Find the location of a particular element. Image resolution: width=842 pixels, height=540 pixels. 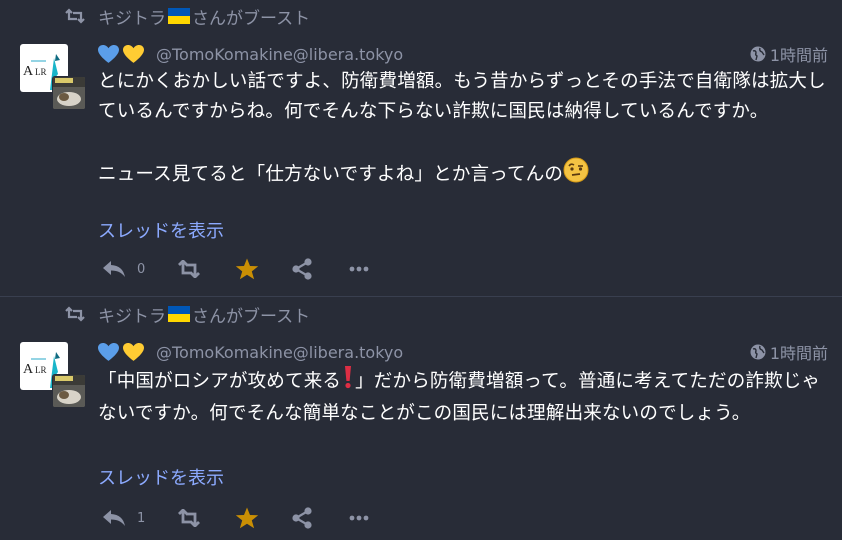

reply-count: 0 is located at coordinates (141, 269).